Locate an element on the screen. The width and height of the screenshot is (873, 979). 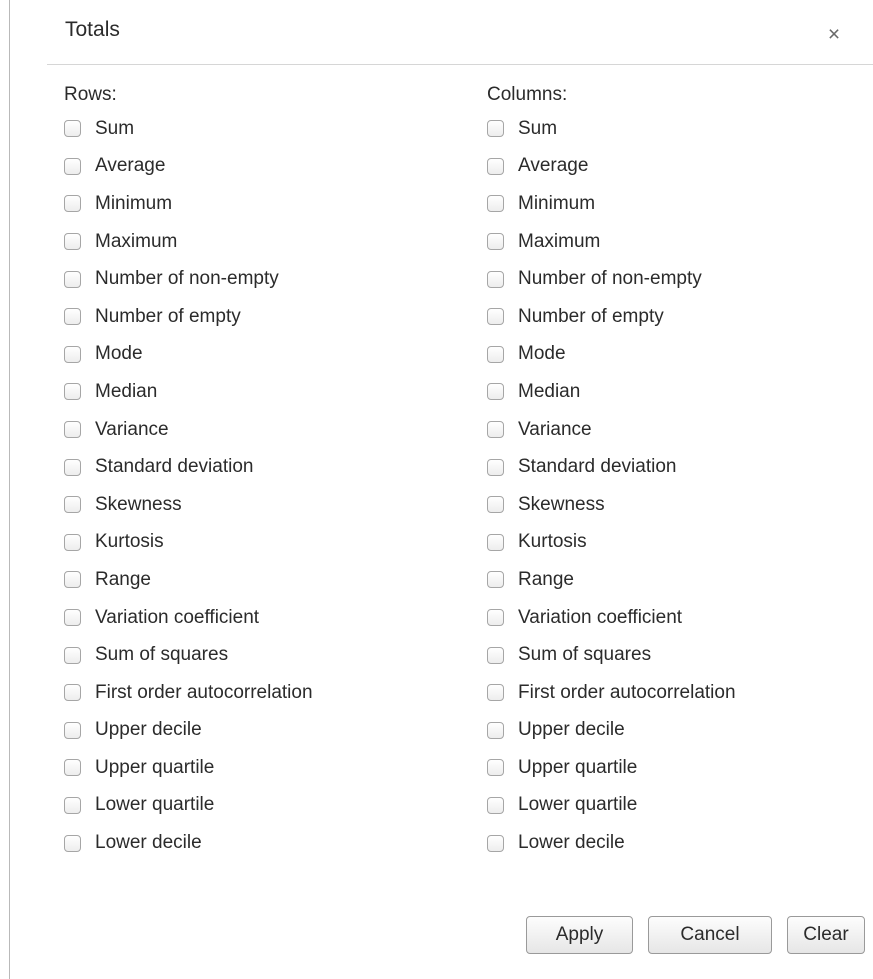
rows-checkbox-median is located at coordinates (72, 392).